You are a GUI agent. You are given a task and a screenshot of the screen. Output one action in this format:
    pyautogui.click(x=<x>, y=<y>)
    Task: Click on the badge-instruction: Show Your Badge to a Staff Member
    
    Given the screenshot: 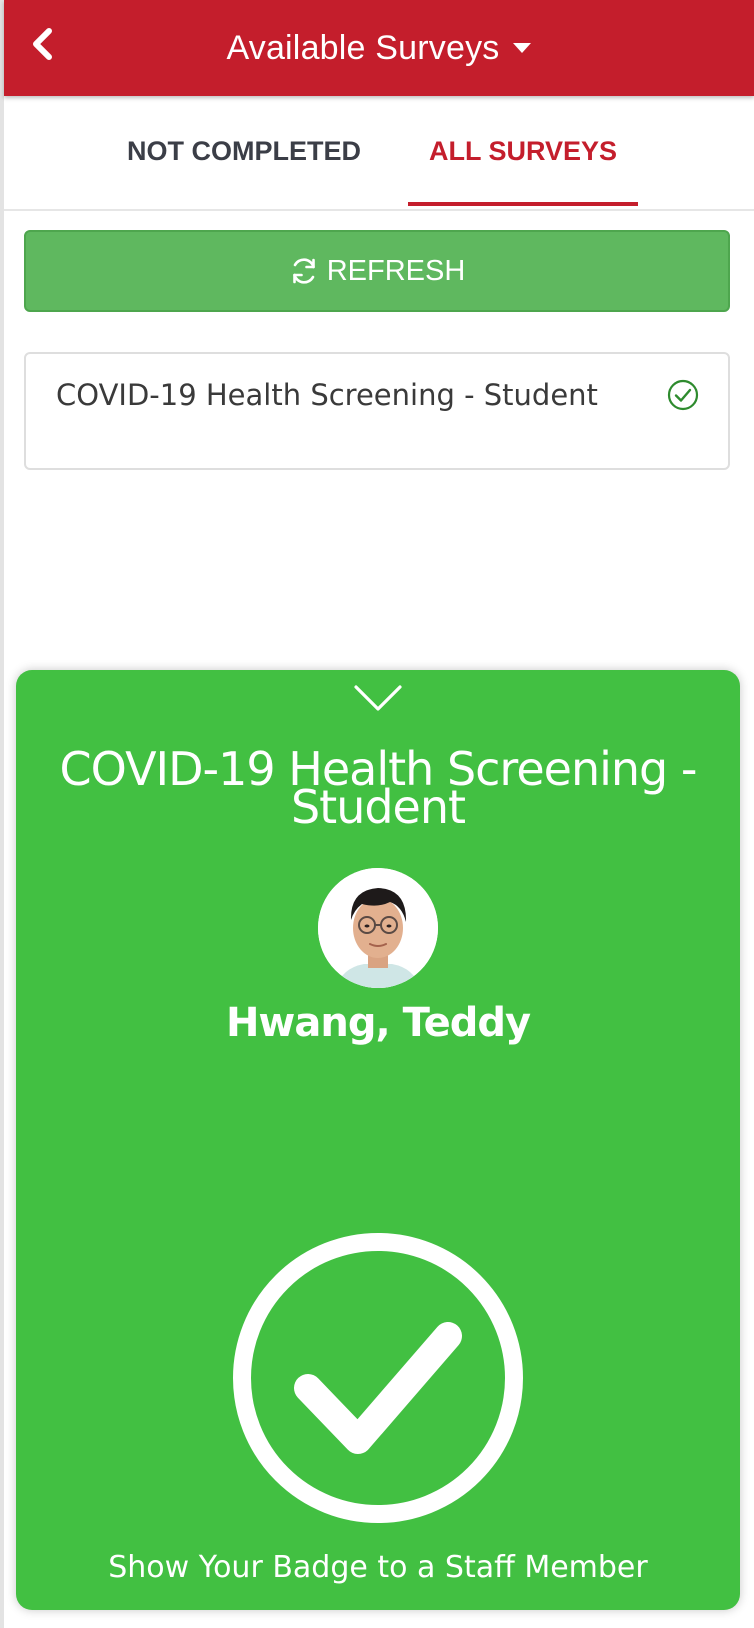 What is the action you would take?
    pyautogui.click(x=378, y=1567)
    